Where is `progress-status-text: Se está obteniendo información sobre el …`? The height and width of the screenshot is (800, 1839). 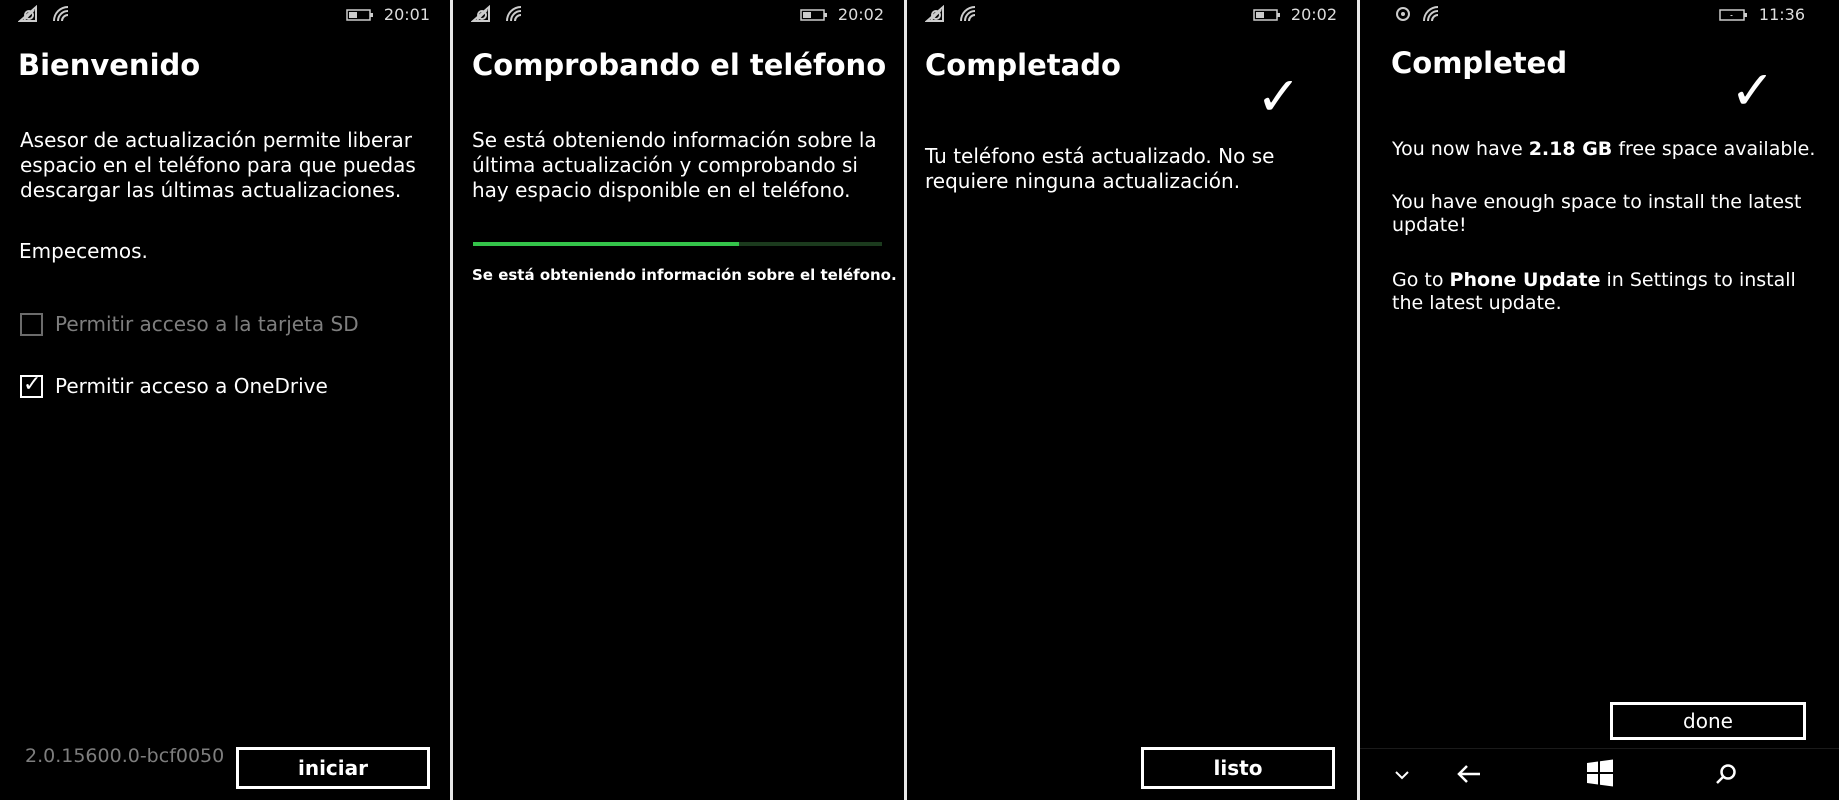 progress-status-text: Se está obteniendo información sobre el … is located at coordinates (684, 275).